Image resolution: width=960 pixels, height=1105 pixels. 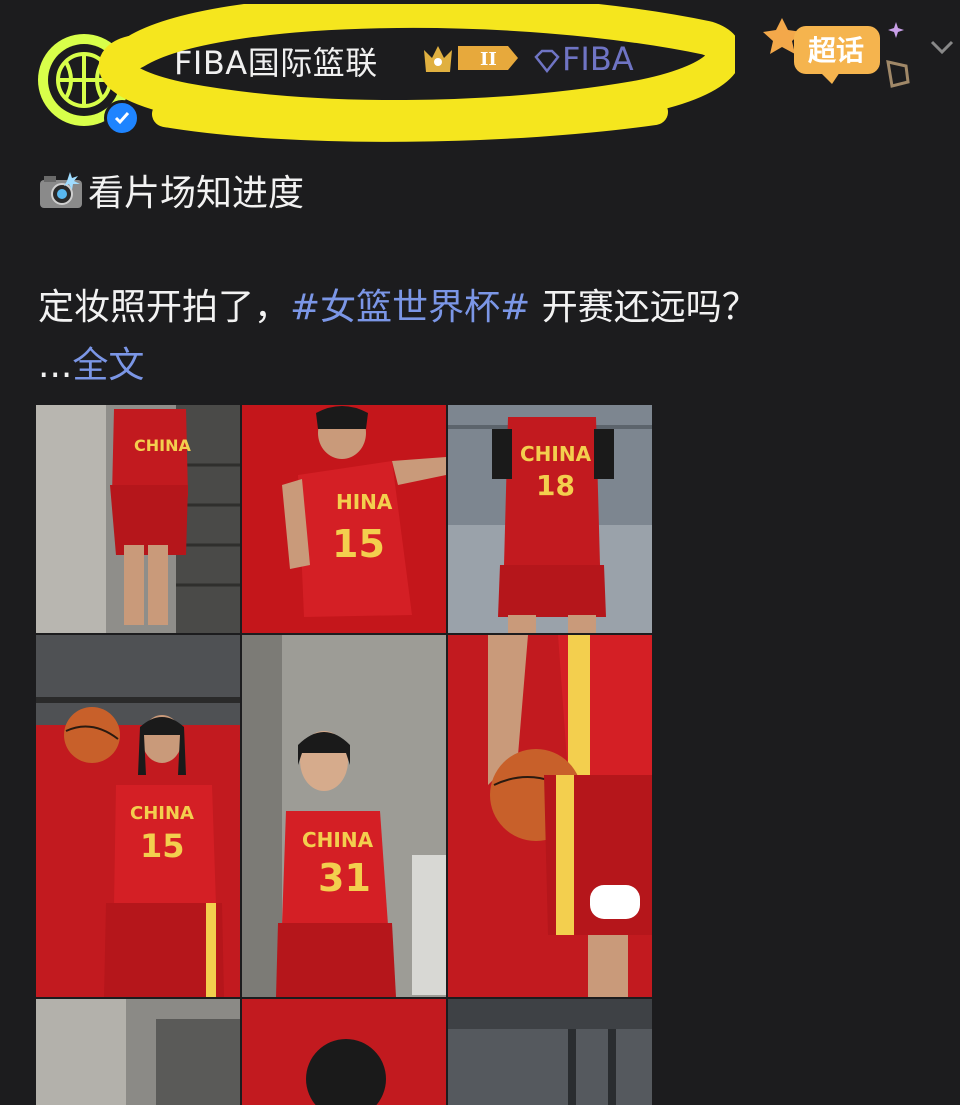 What do you see at coordinates (344, 519) in the screenshot?
I see `photo-2: HINA 15` at bounding box center [344, 519].